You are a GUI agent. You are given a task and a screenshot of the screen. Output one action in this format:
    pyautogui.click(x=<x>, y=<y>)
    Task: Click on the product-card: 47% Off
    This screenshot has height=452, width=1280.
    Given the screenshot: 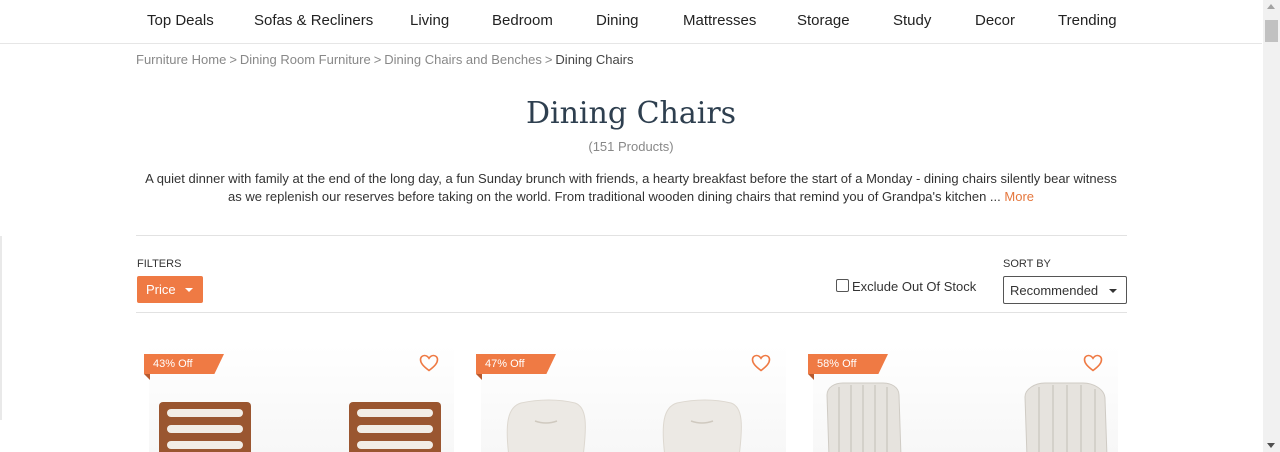 What is the action you would take?
    pyautogui.click(x=631, y=398)
    